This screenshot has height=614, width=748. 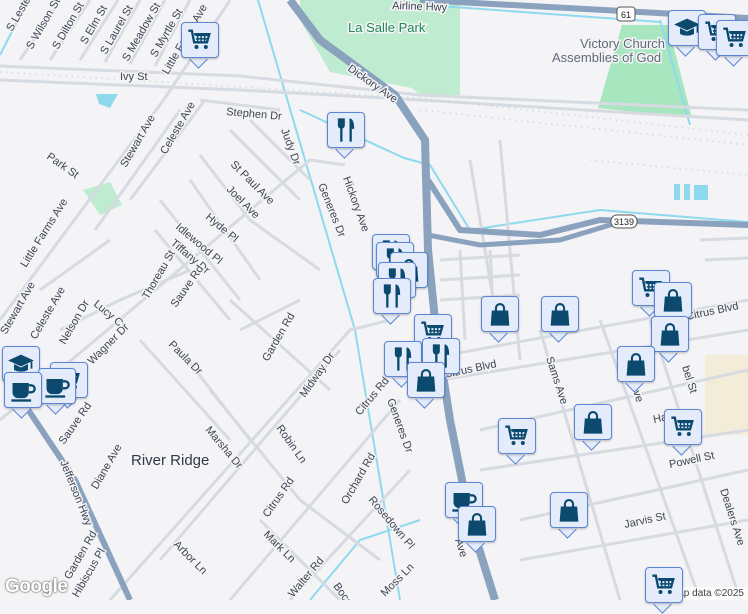 I want to click on church-label-2: Assemblies of God, so click(x=606, y=57).